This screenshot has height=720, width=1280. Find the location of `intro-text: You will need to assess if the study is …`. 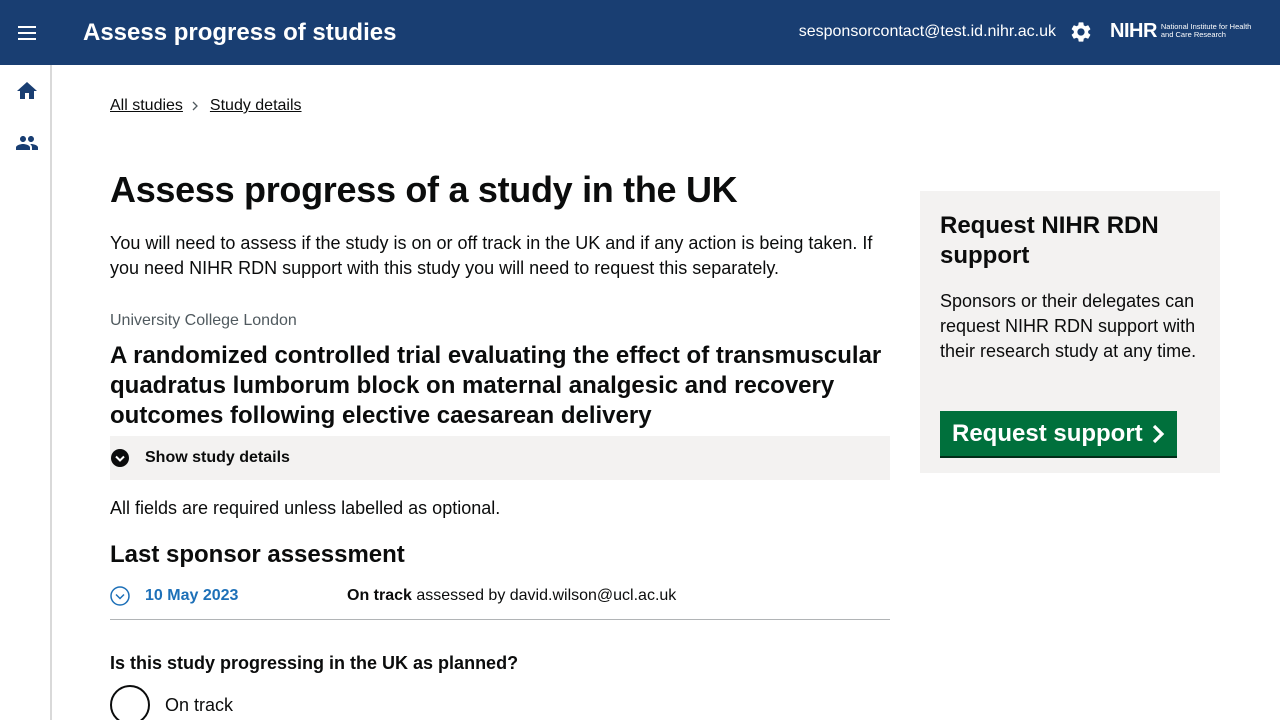

intro-text: You will need to assess if the study is … is located at coordinates (491, 255).